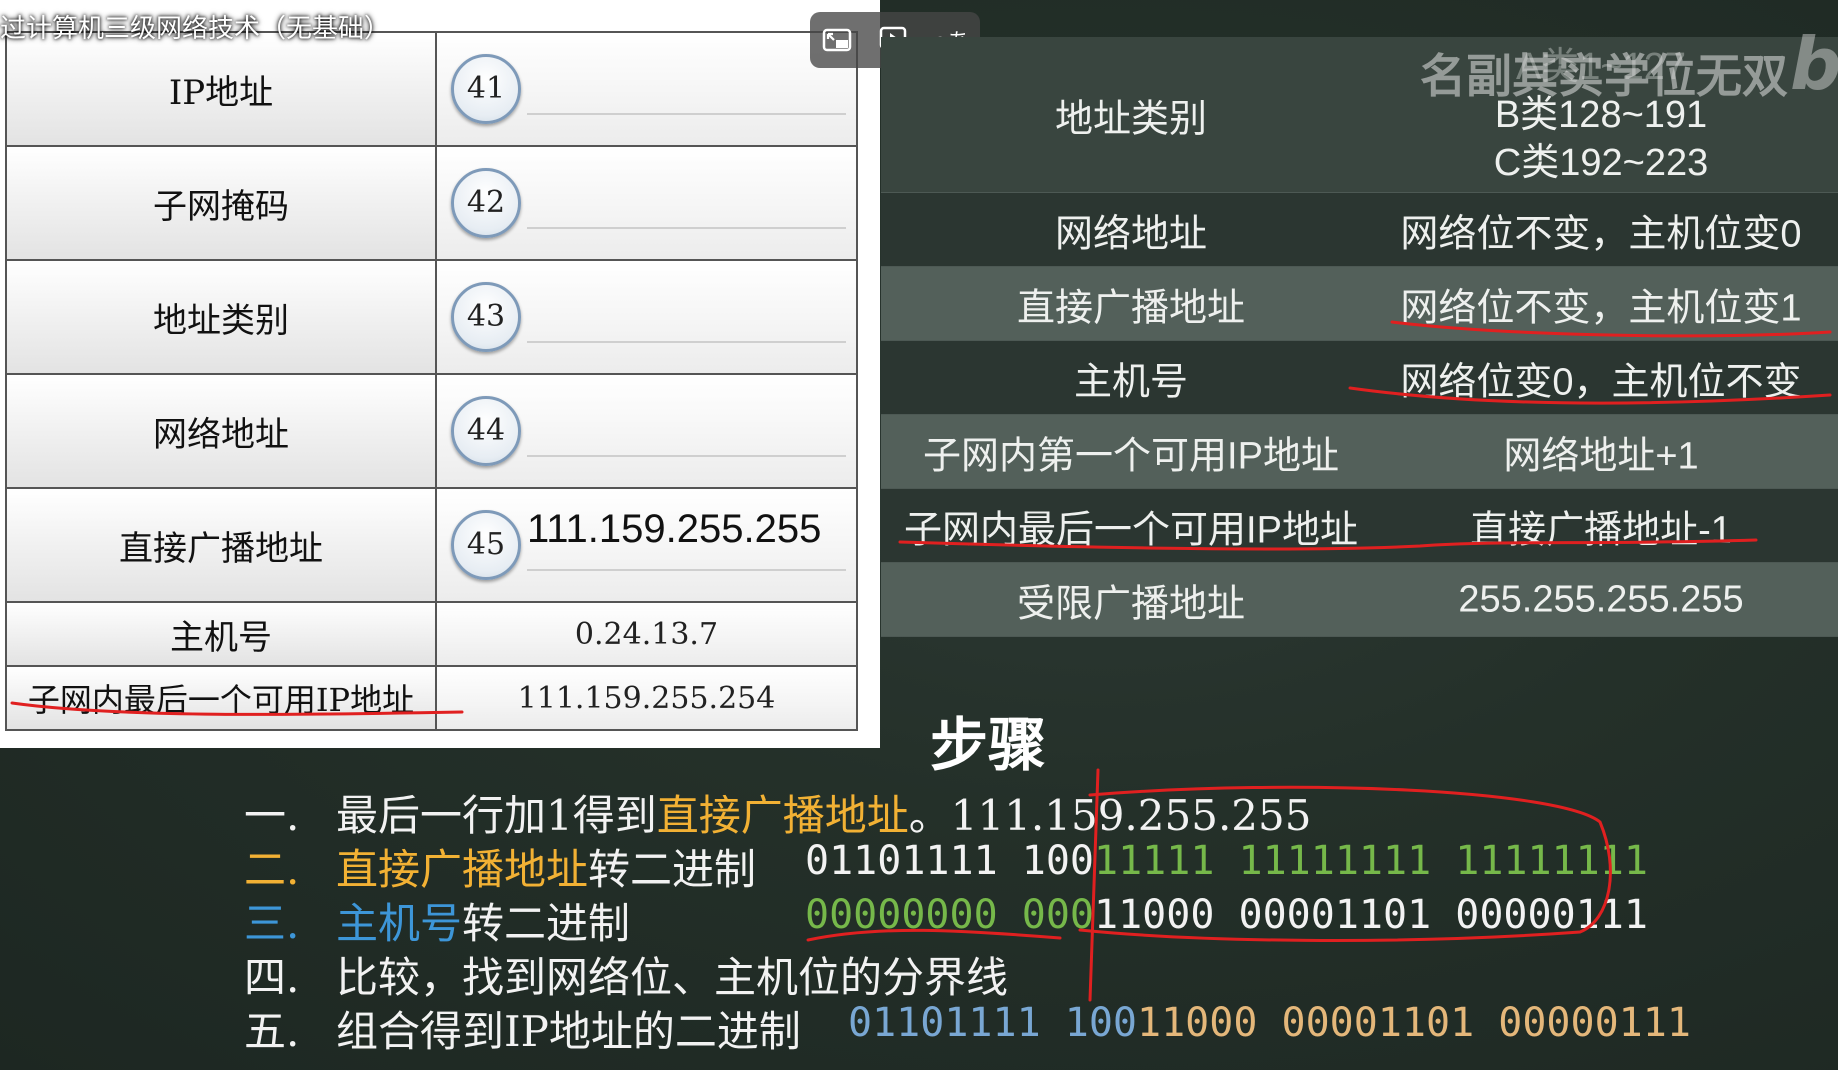  Describe the element at coordinates (838, 40) in the screenshot. I see `pip-icon` at that location.